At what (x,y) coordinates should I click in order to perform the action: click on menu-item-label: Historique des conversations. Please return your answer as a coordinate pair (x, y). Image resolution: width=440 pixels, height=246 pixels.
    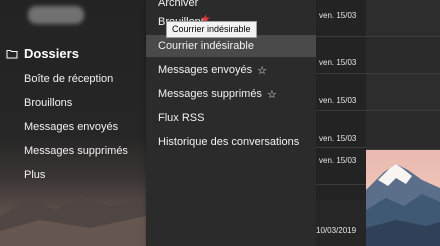
    Looking at the image, I should click on (229, 142).